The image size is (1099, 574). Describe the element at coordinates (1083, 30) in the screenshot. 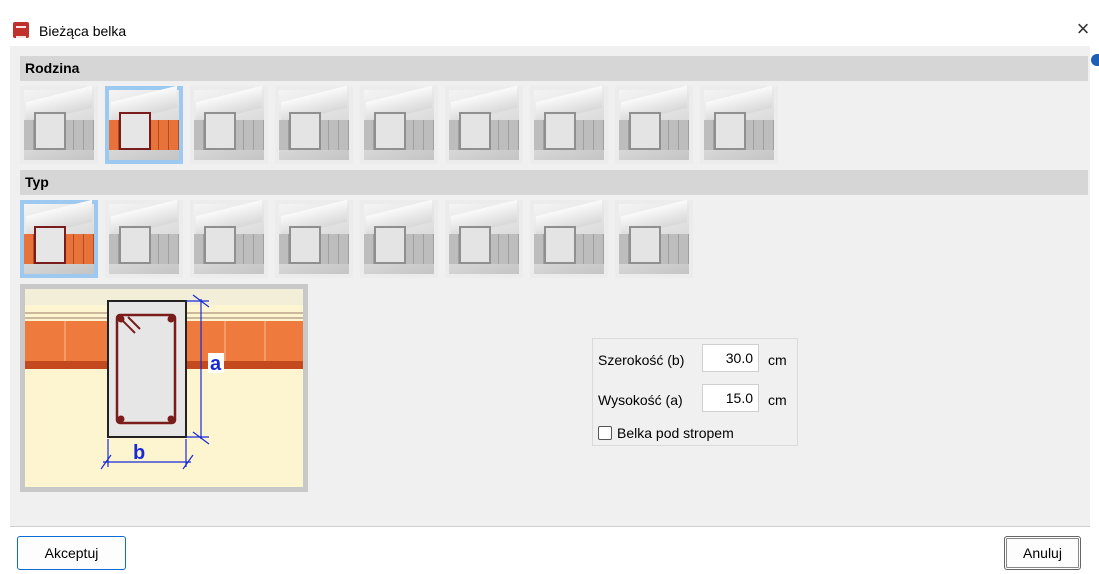

I see `close-icon: ×` at that location.